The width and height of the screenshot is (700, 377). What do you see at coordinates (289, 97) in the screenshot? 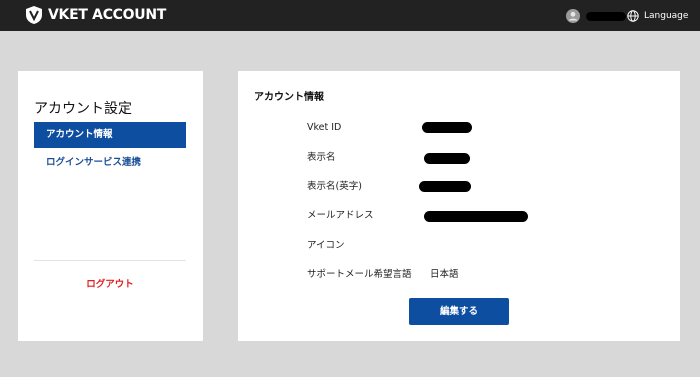
I see `page-title: アカウント情報` at bounding box center [289, 97].